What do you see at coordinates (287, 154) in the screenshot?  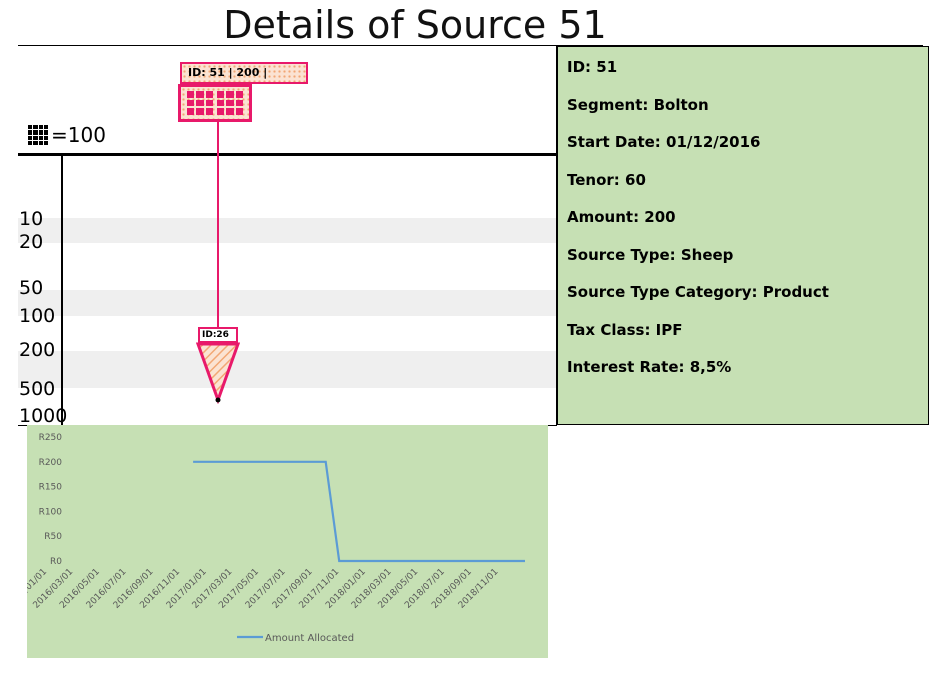 I see `baseline-rule` at bounding box center [287, 154].